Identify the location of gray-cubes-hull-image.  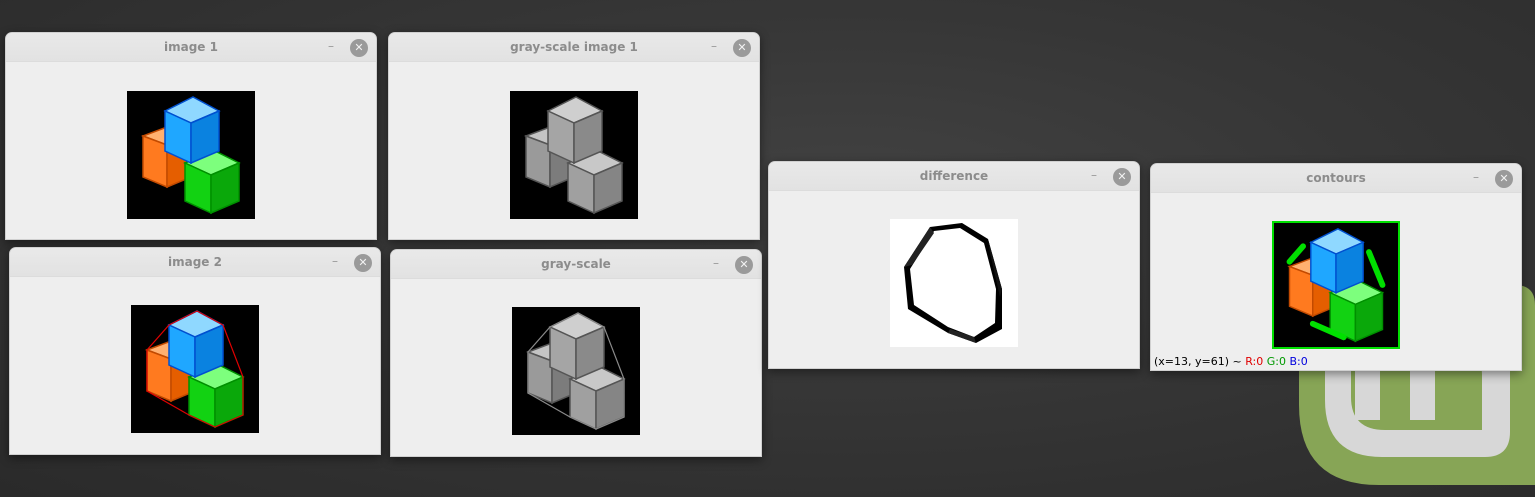
(576, 371).